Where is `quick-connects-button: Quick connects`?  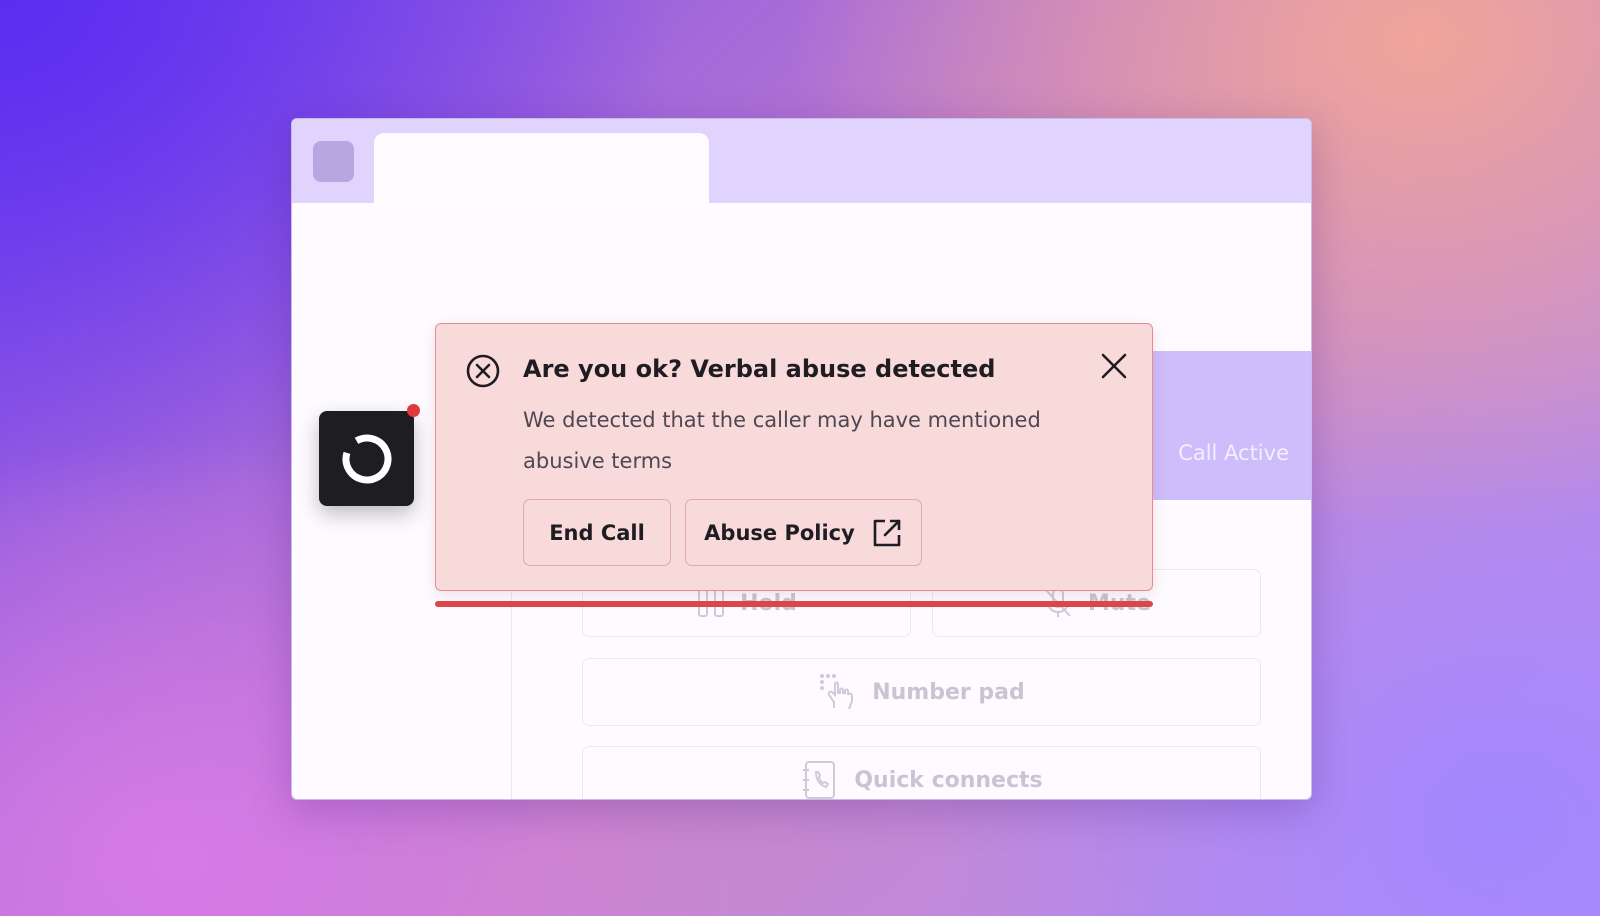
quick-connects-button: Quick connects is located at coordinates (921, 772).